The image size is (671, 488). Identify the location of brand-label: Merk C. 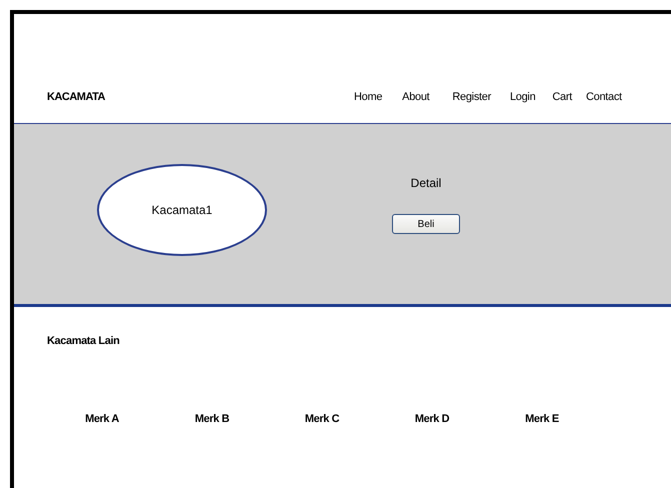
(322, 419).